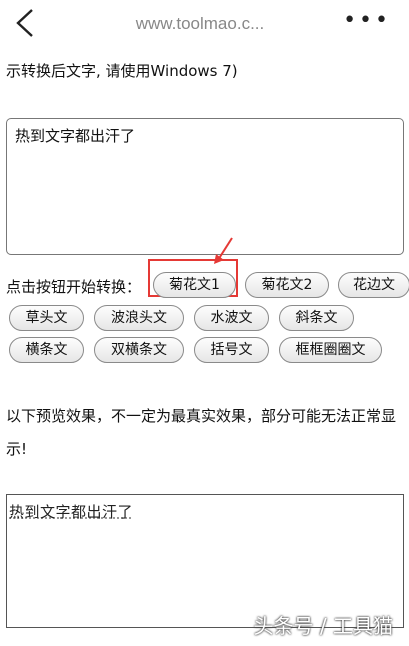 This screenshot has height=646, width=409. What do you see at coordinates (71, 512) in the screenshot?
I see `preview-text: 热到文字都出汗了` at bounding box center [71, 512].